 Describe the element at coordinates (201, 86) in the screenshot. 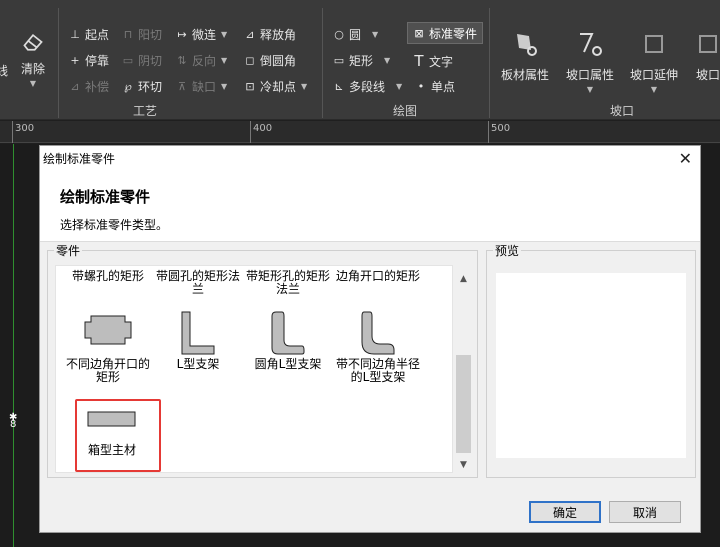

I see `notch-button: ⊼ 缺口 ▼` at that location.